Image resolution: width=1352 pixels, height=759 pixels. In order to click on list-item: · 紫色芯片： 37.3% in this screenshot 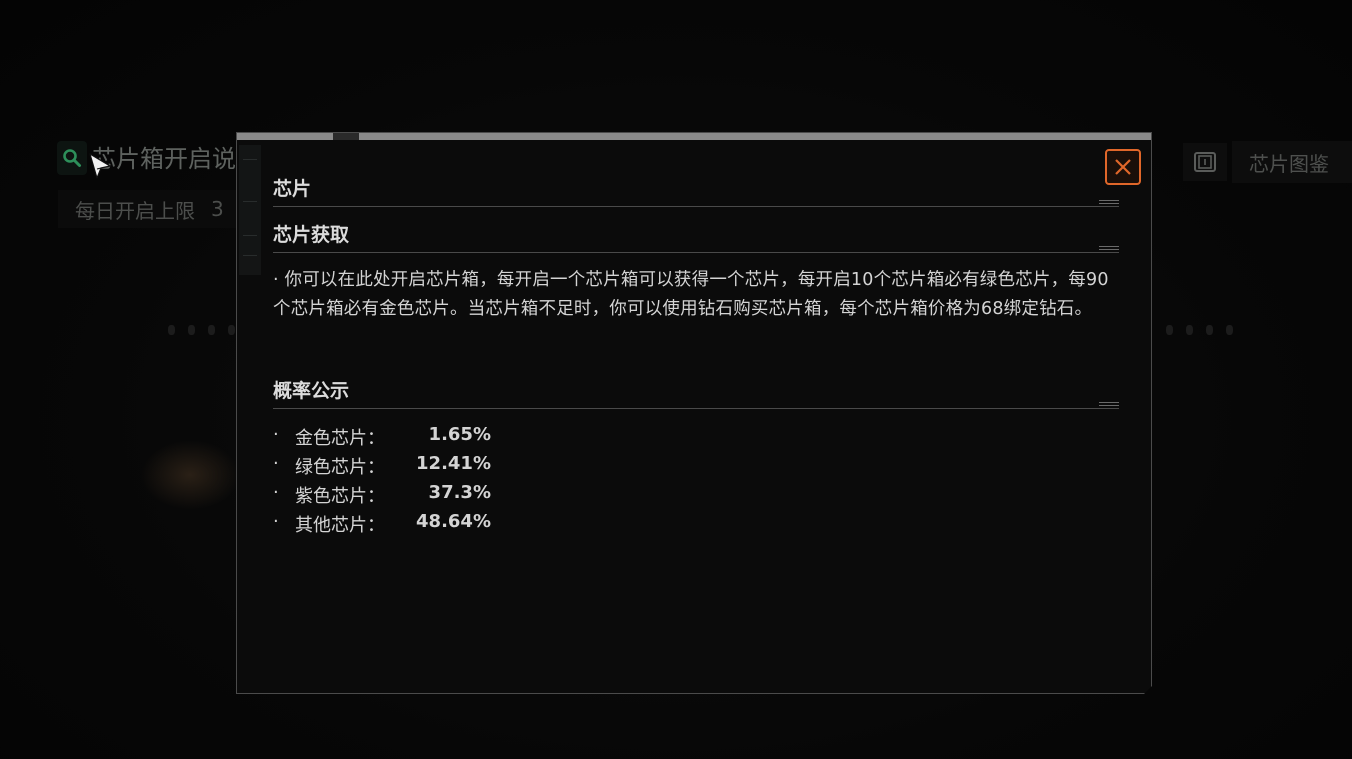, I will do `click(473, 495)`.